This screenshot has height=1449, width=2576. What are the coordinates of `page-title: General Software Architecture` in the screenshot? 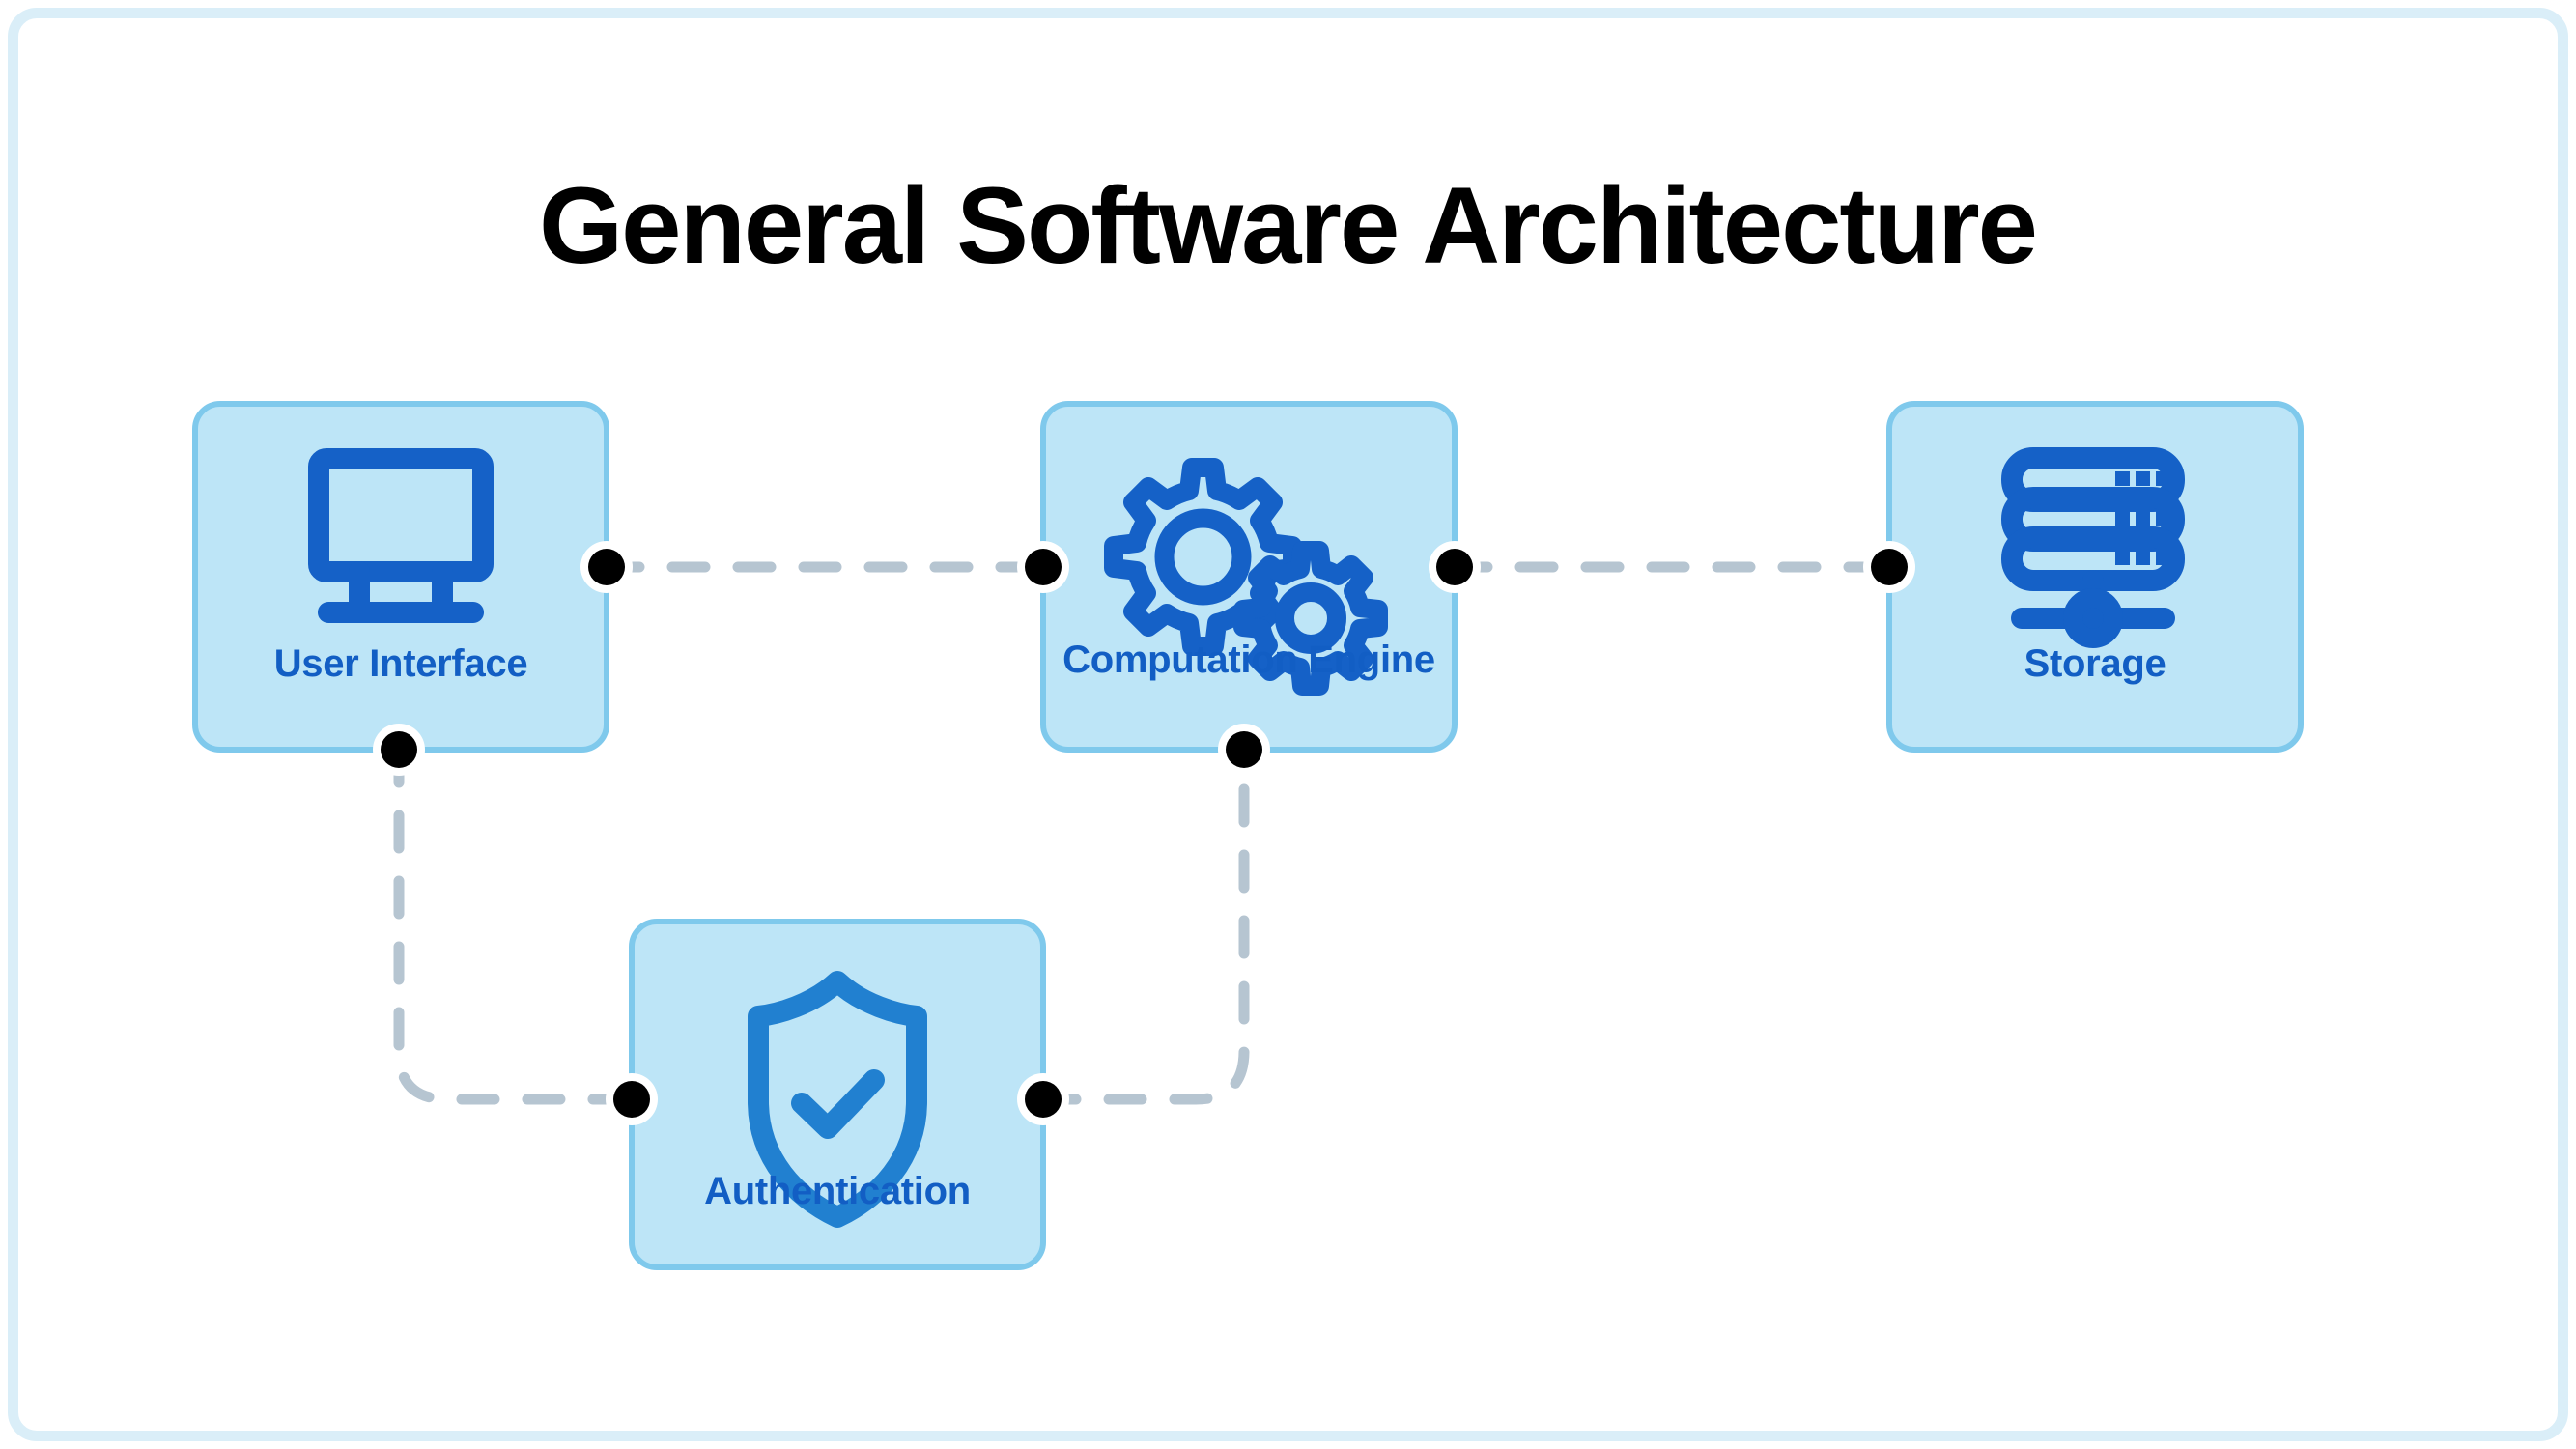 It's located at (1287, 225).